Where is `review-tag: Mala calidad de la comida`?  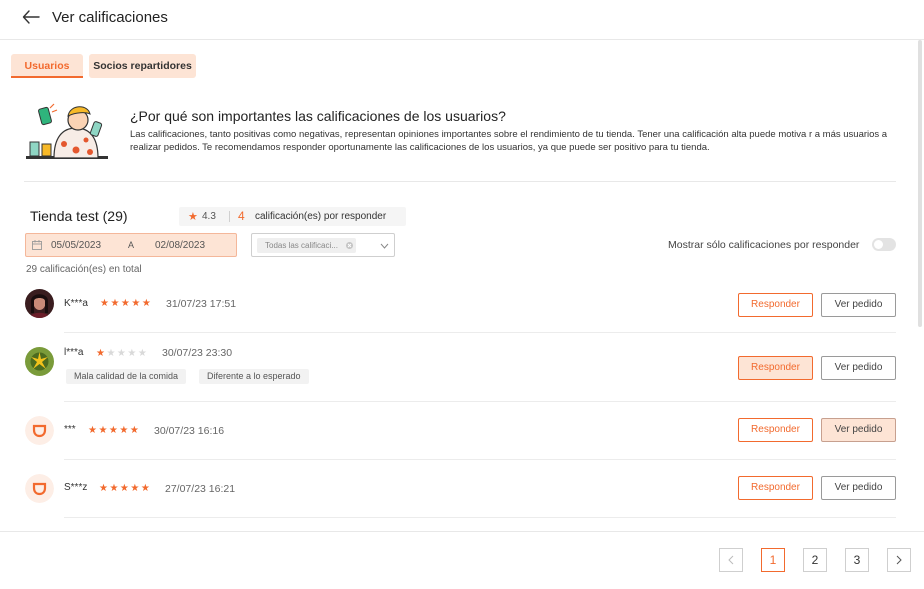
review-tag: Mala calidad de la comida is located at coordinates (126, 376).